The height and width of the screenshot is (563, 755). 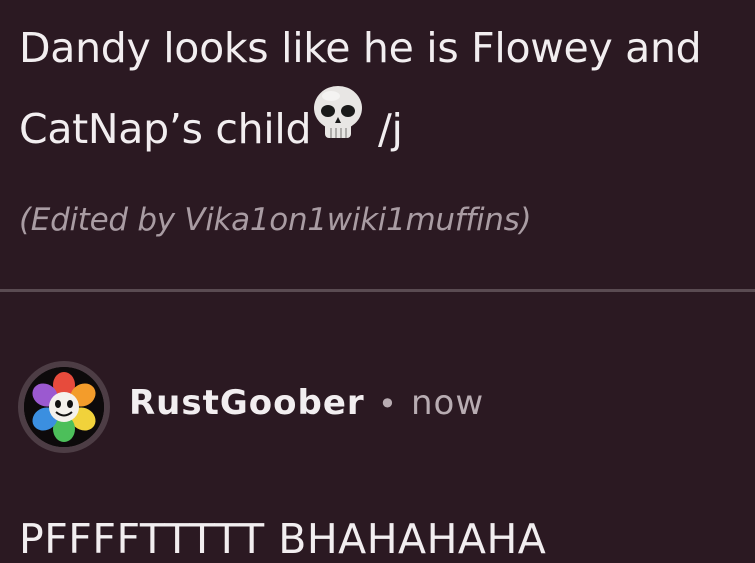 I want to click on comment-line-2: CatNap’s child /j, so click(x=387, y=127).